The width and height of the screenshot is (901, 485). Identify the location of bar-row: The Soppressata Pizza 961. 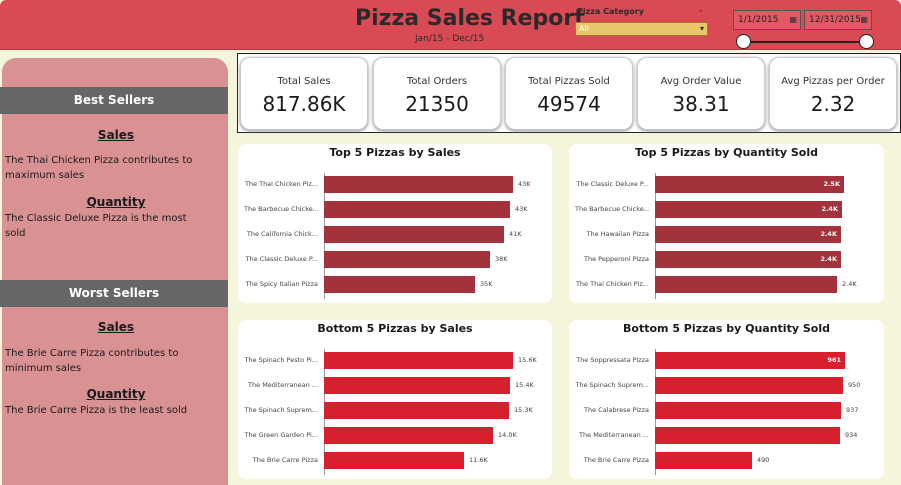
(726, 360).